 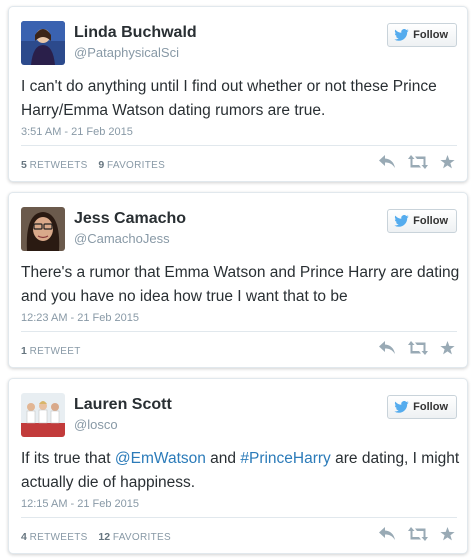 What do you see at coordinates (96, 424) in the screenshot?
I see `user-handle: @losco` at bounding box center [96, 424].